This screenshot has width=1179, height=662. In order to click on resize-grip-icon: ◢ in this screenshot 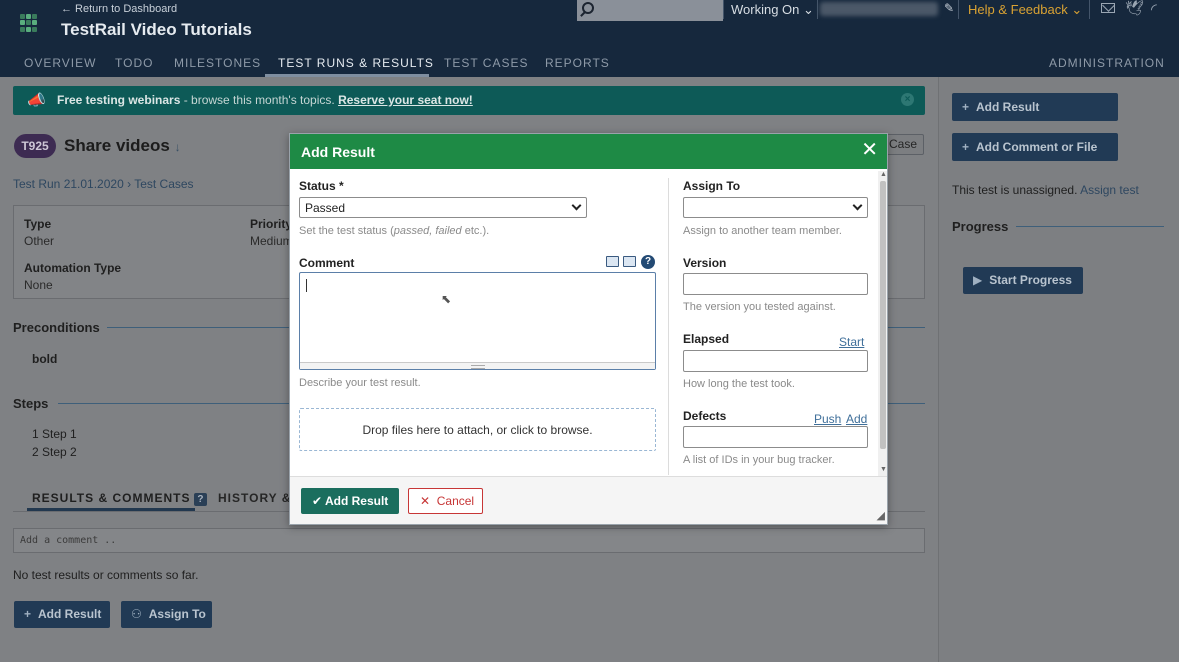, I will do `click(881, 515)`.